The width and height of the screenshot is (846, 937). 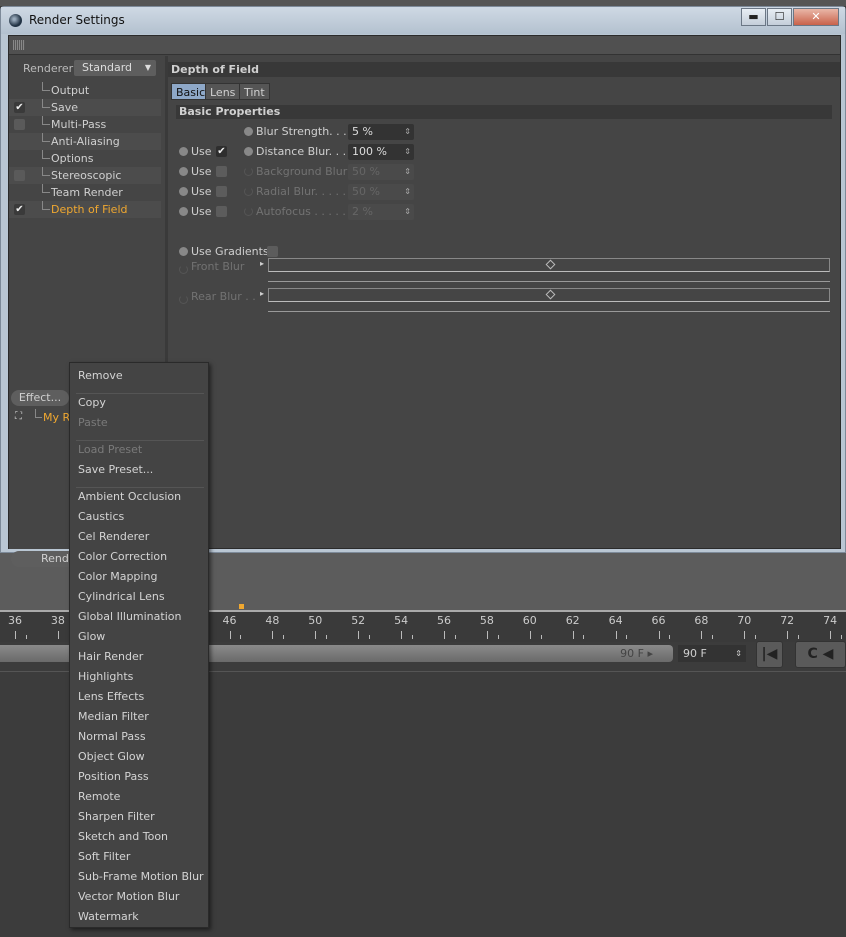 What do you see at coordinates (549, 308) in the screenshot?
I see `rear-blur-knot-track` at bounding box center [549, 308].